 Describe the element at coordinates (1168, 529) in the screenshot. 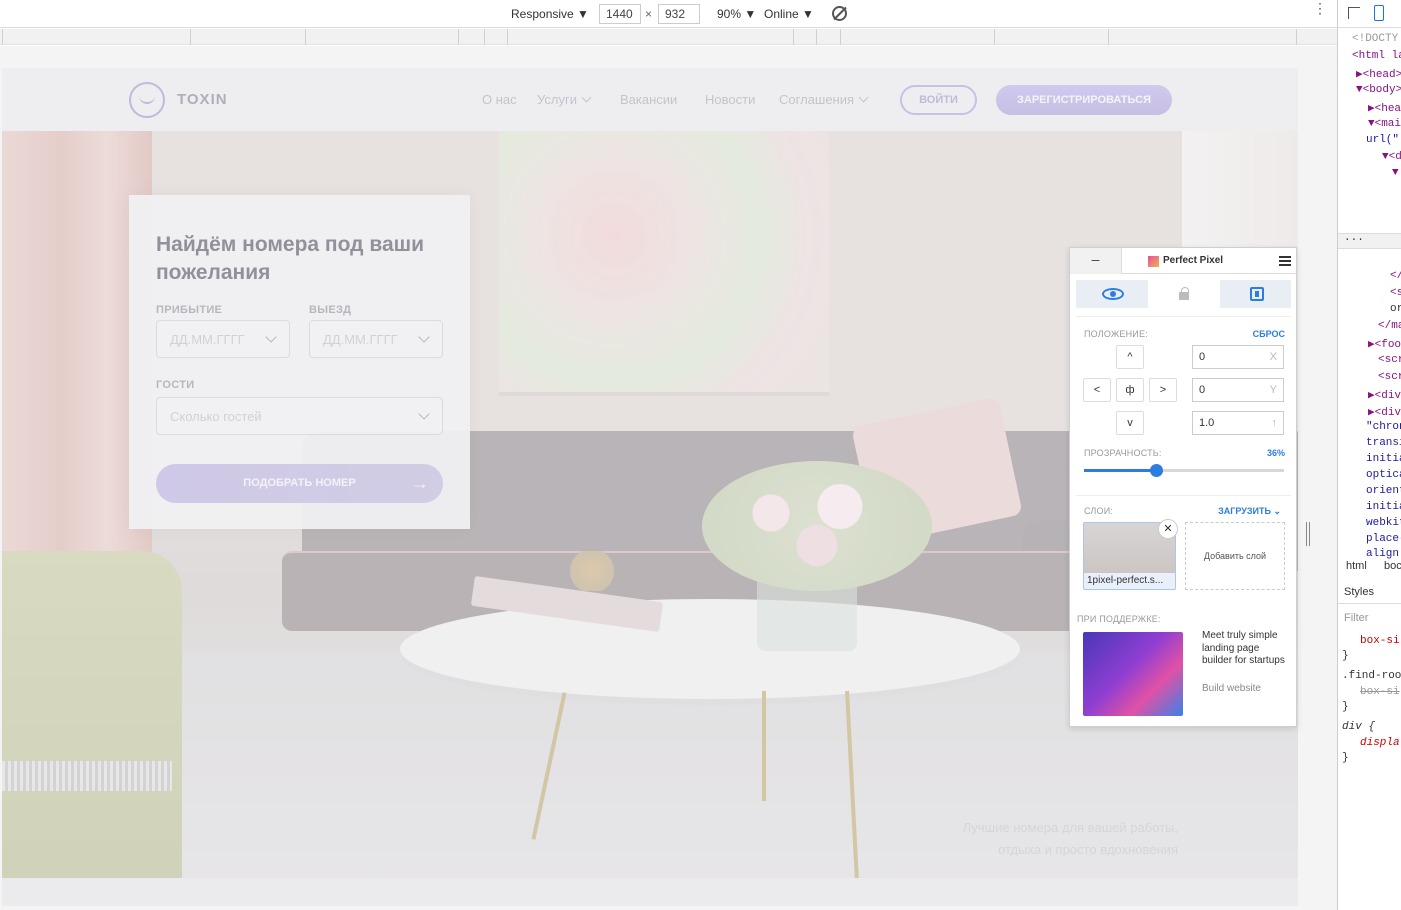

I see `remove-layer-icon: ✕` at that location.